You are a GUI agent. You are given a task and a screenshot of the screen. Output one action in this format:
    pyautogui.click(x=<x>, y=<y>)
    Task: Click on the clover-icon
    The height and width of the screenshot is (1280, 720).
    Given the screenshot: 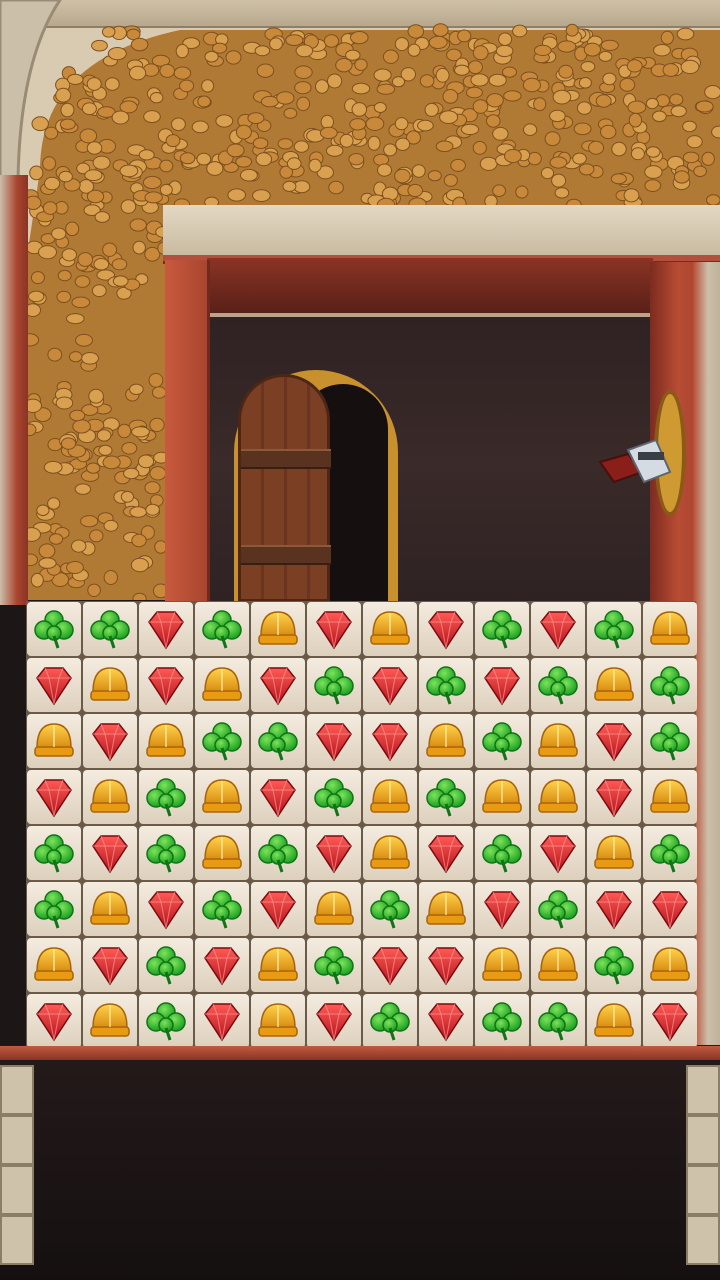 What is the action you would take?
    pyautogui.click(x=54, y=629)
    